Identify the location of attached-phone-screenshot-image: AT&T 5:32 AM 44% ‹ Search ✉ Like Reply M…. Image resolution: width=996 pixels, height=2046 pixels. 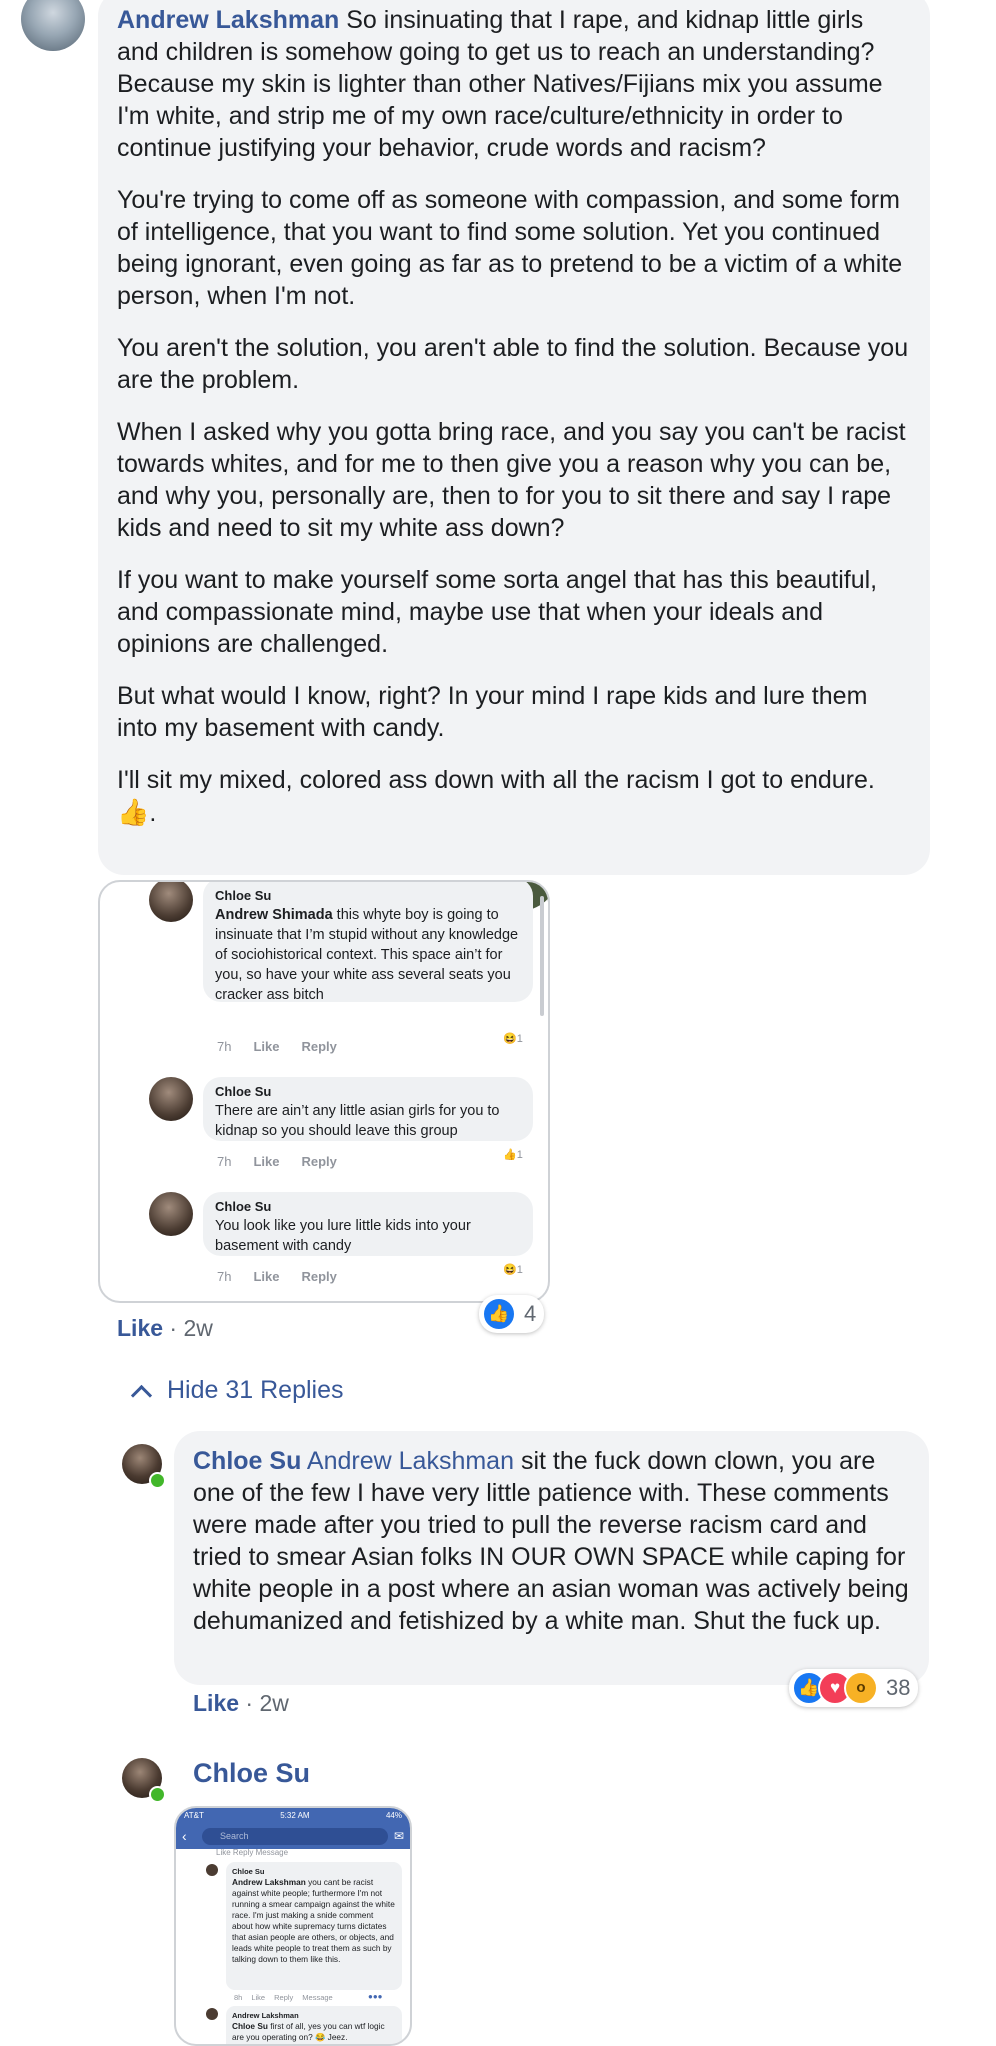
(293, 1926).